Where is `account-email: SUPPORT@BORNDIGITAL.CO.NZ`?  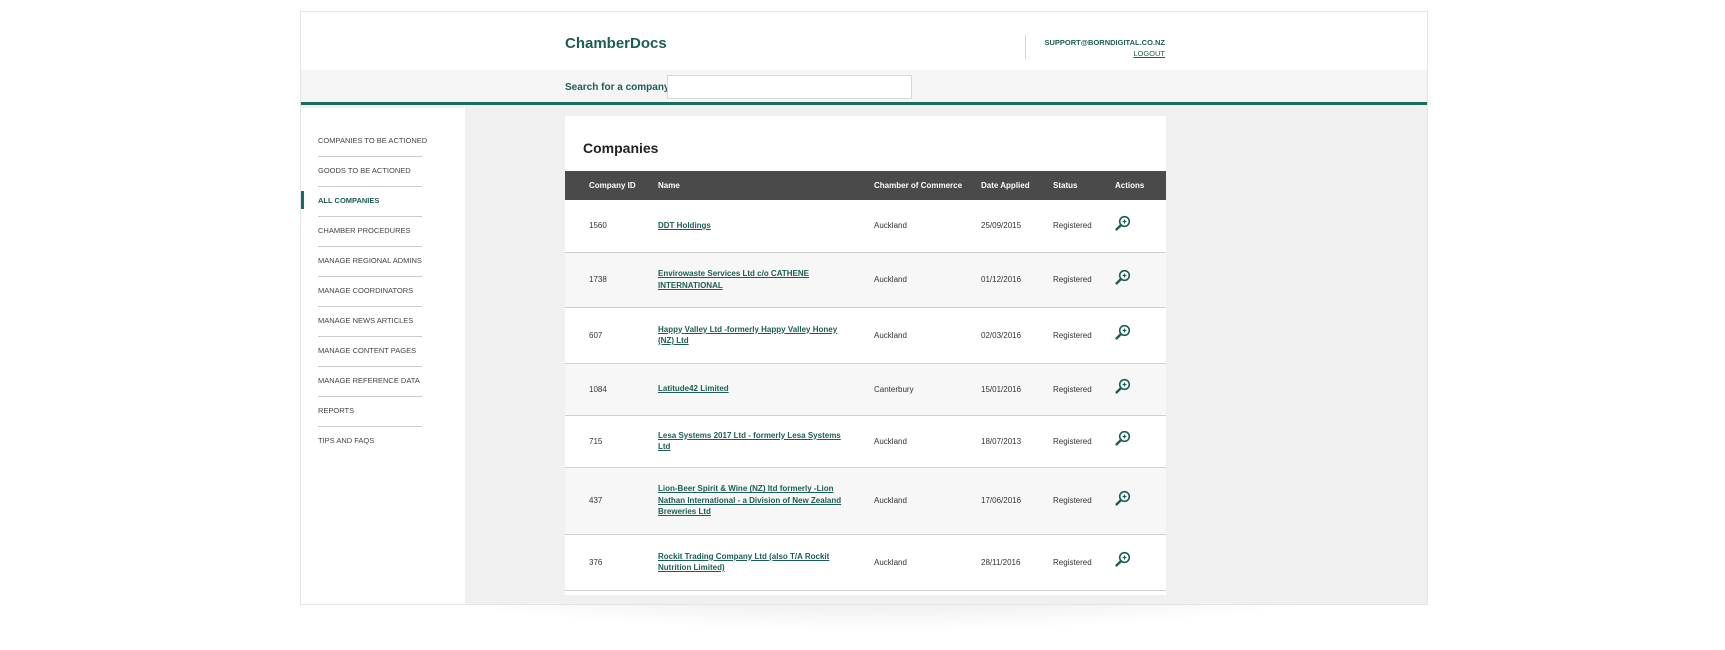
account-email: SUPPORT@BORNDIGITAL.CO.NZ is located at coordinates (1104, 42).